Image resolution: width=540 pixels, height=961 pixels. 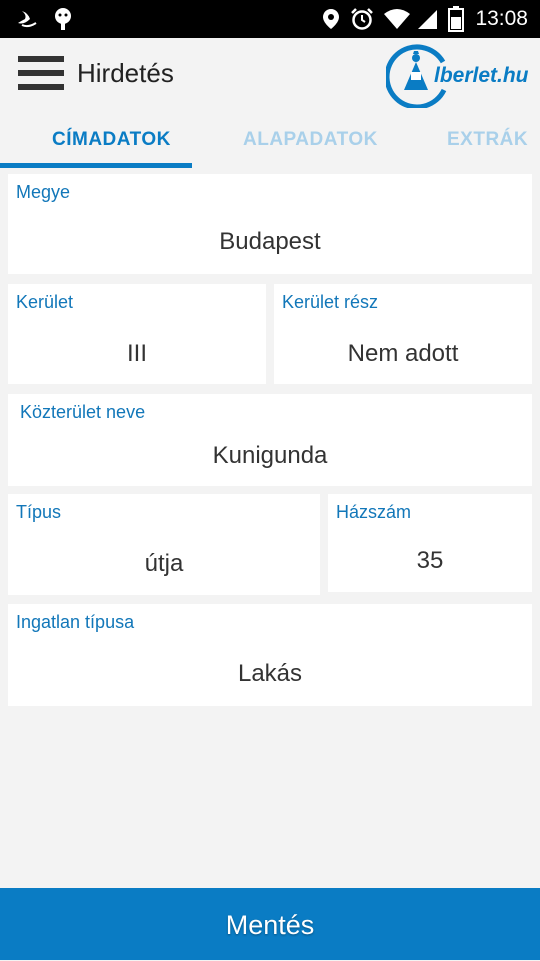 What do you see at coordinates (96, 165) in the screenshot?
I see `active-tab-indicator` at bounding box center [96, 165].